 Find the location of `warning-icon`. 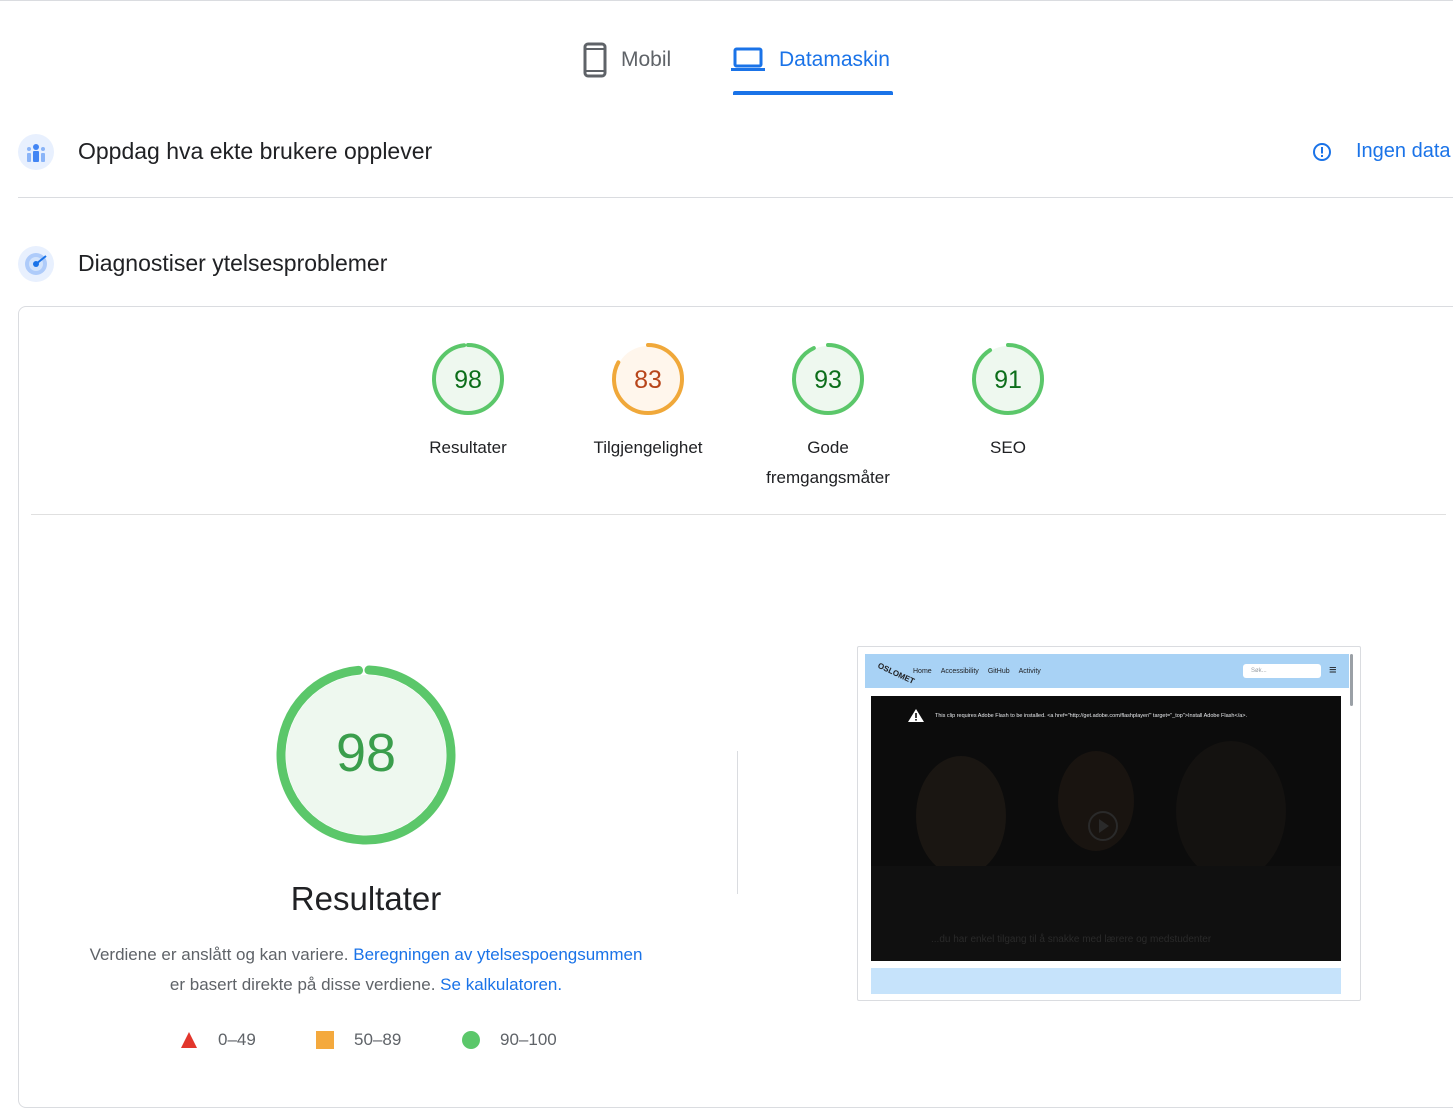

warning-icon is located at coordinates (916, 715).